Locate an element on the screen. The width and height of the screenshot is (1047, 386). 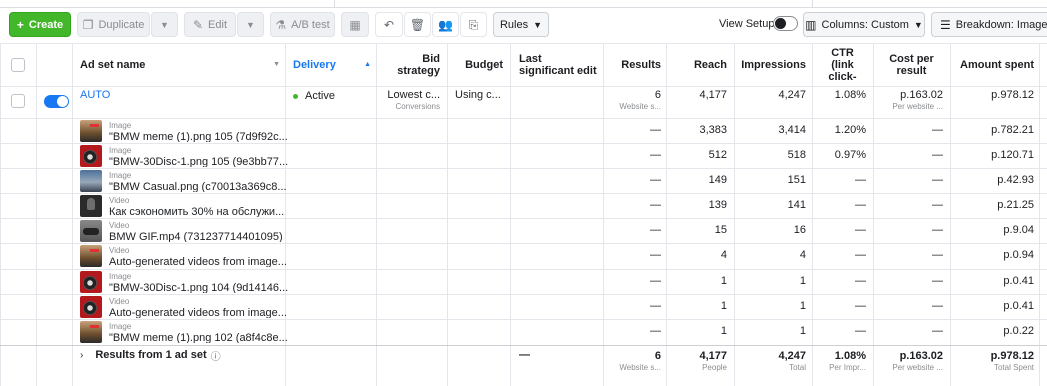
footer-last-edit-value: — is located at coordinates (524, 355).